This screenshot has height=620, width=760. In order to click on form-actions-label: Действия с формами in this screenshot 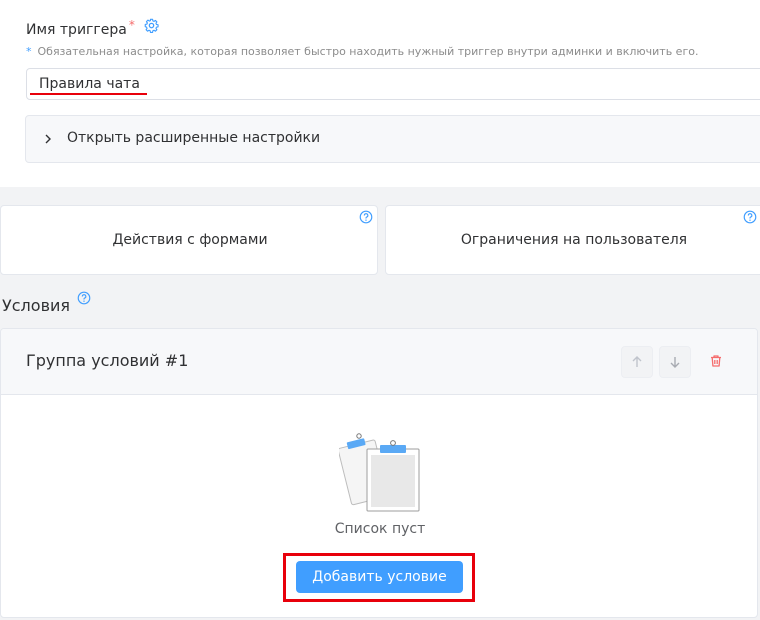, I will do `click(190, 240)`.